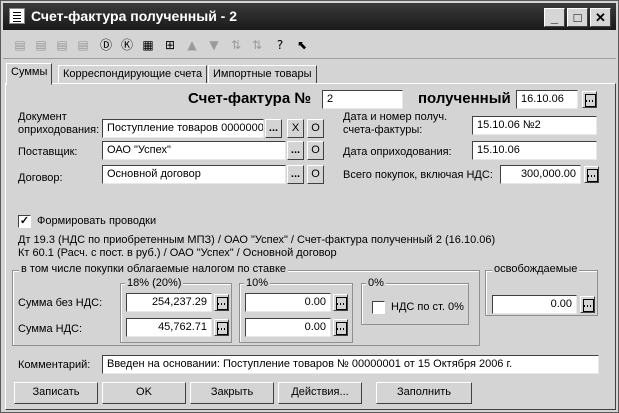 The image size is (619, 413). I want to click on window-title: Счет-фактура полученный - 2, so click(134, 16).